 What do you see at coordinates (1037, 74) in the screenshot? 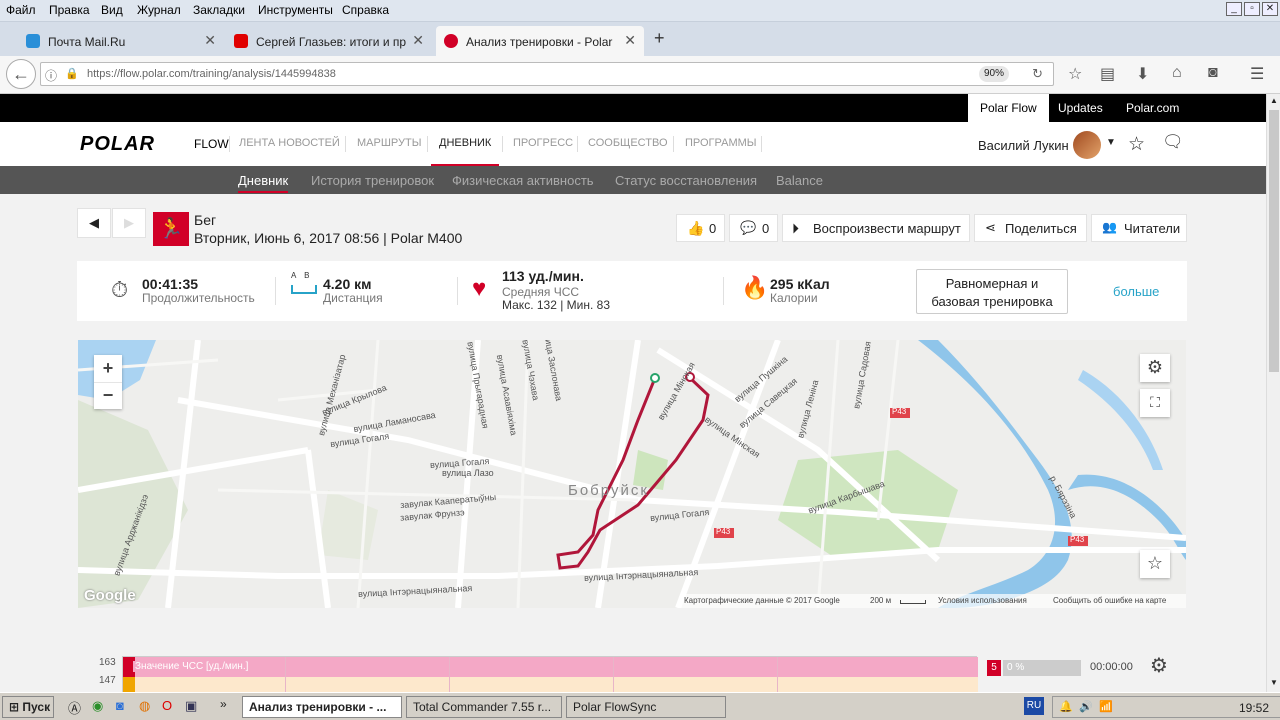
I see `reload-icon: ↻` at bounding box center [1037, 74].